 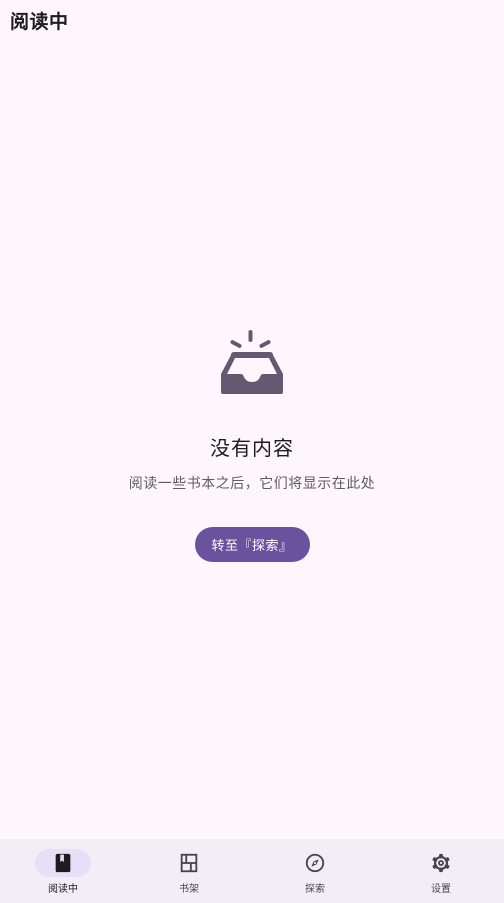 I want to click on nav-item-bookshelf: 书架, so click(x=189, y=871).